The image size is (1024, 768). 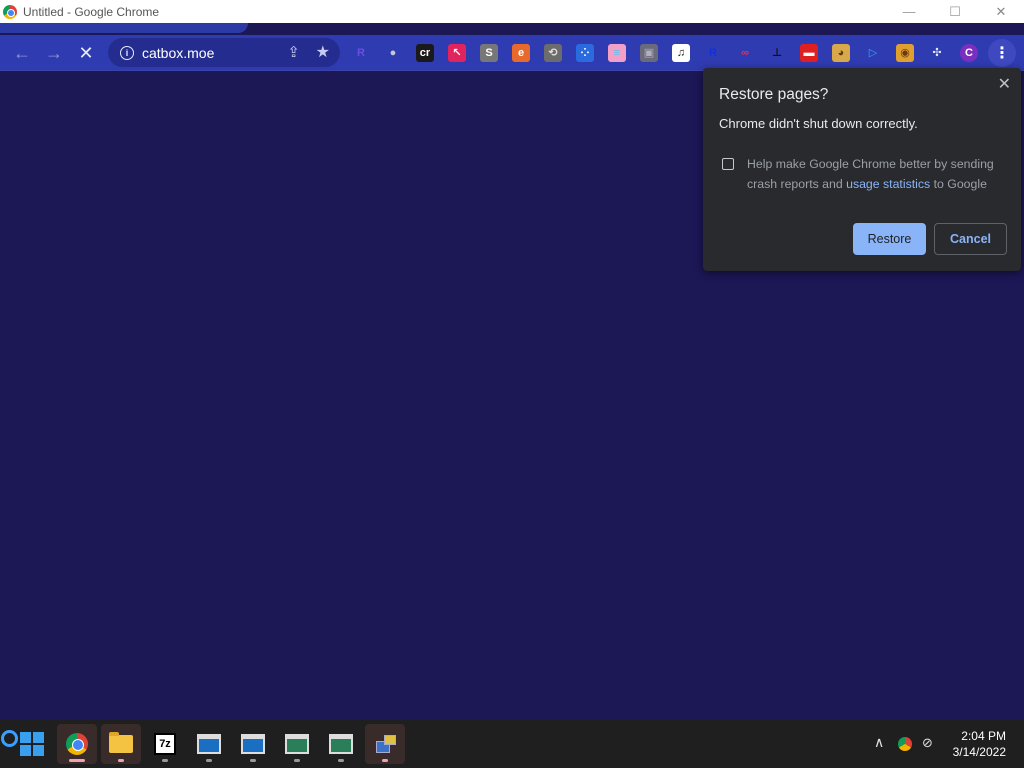 What do you see at coordinates (841, 52) in the screenshot?
I see `ext-doge-icon: ◕` at bounding box center [841, 52].